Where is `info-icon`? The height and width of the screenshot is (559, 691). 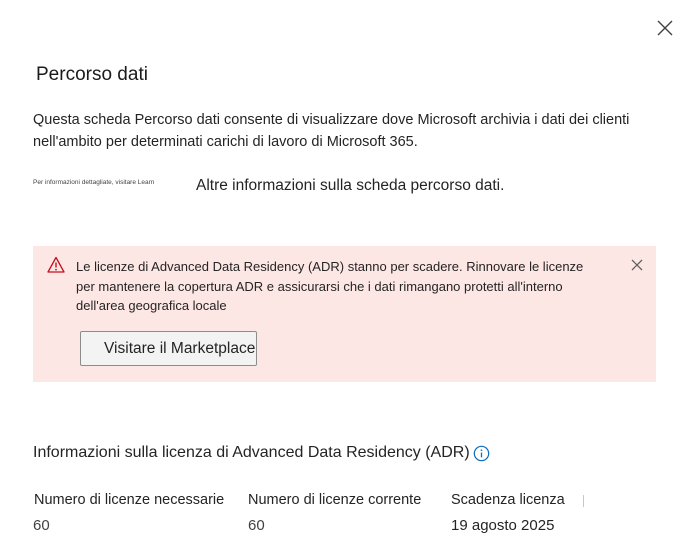 info-icon is located at coordinates (481, 453).